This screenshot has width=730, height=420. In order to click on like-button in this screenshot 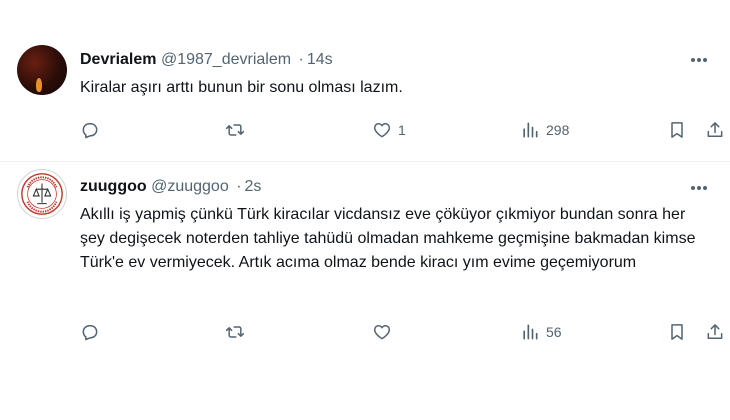, I will do `click(385, 332)`.